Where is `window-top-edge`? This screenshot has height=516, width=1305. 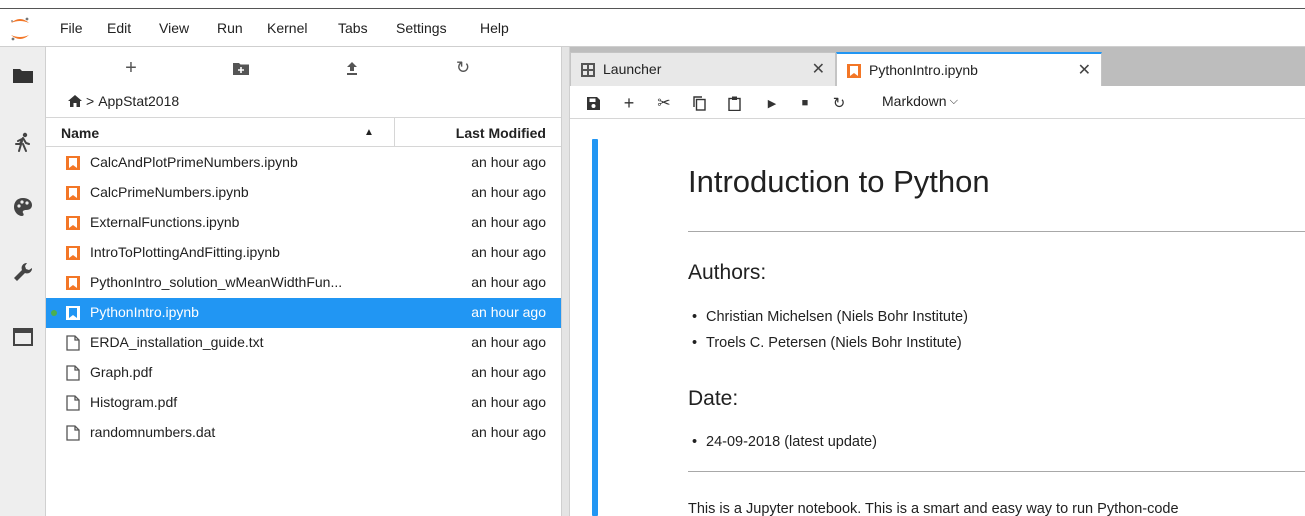
window-top-edge is located at coordinates (652, 4).